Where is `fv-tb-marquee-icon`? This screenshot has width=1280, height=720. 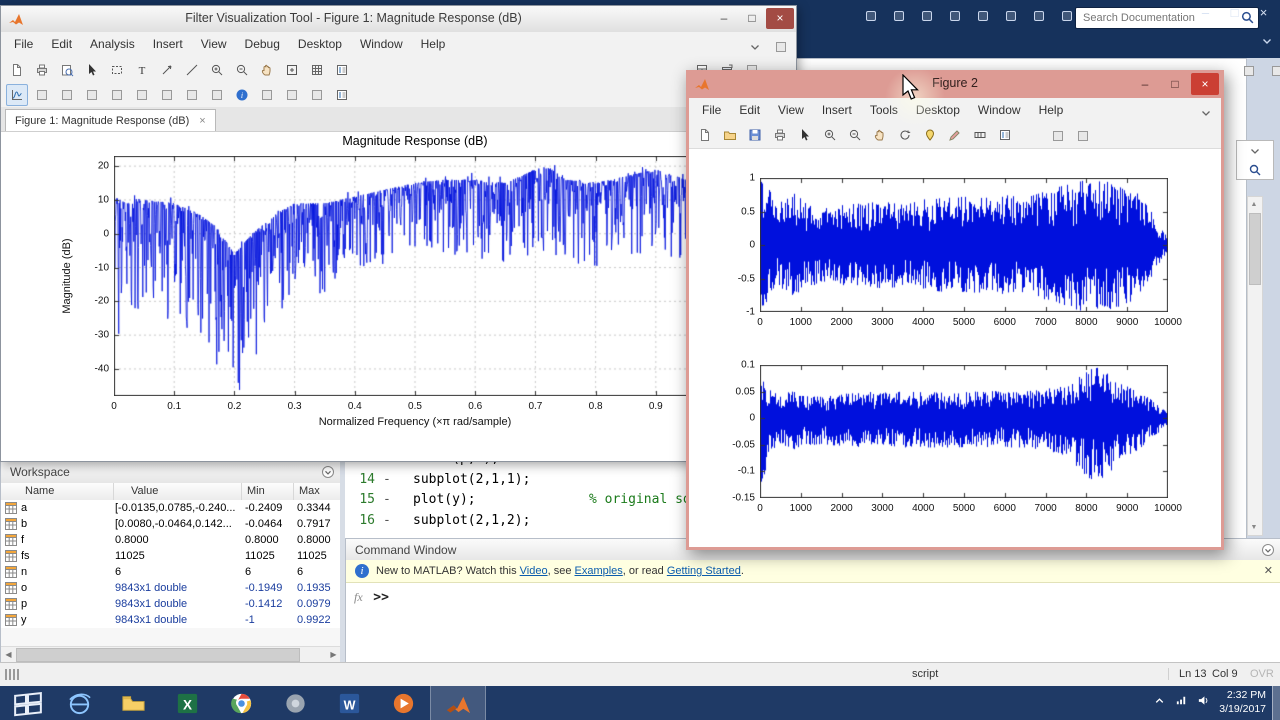
fv-tb-marquee-icon is located at coordinates (117, 70).